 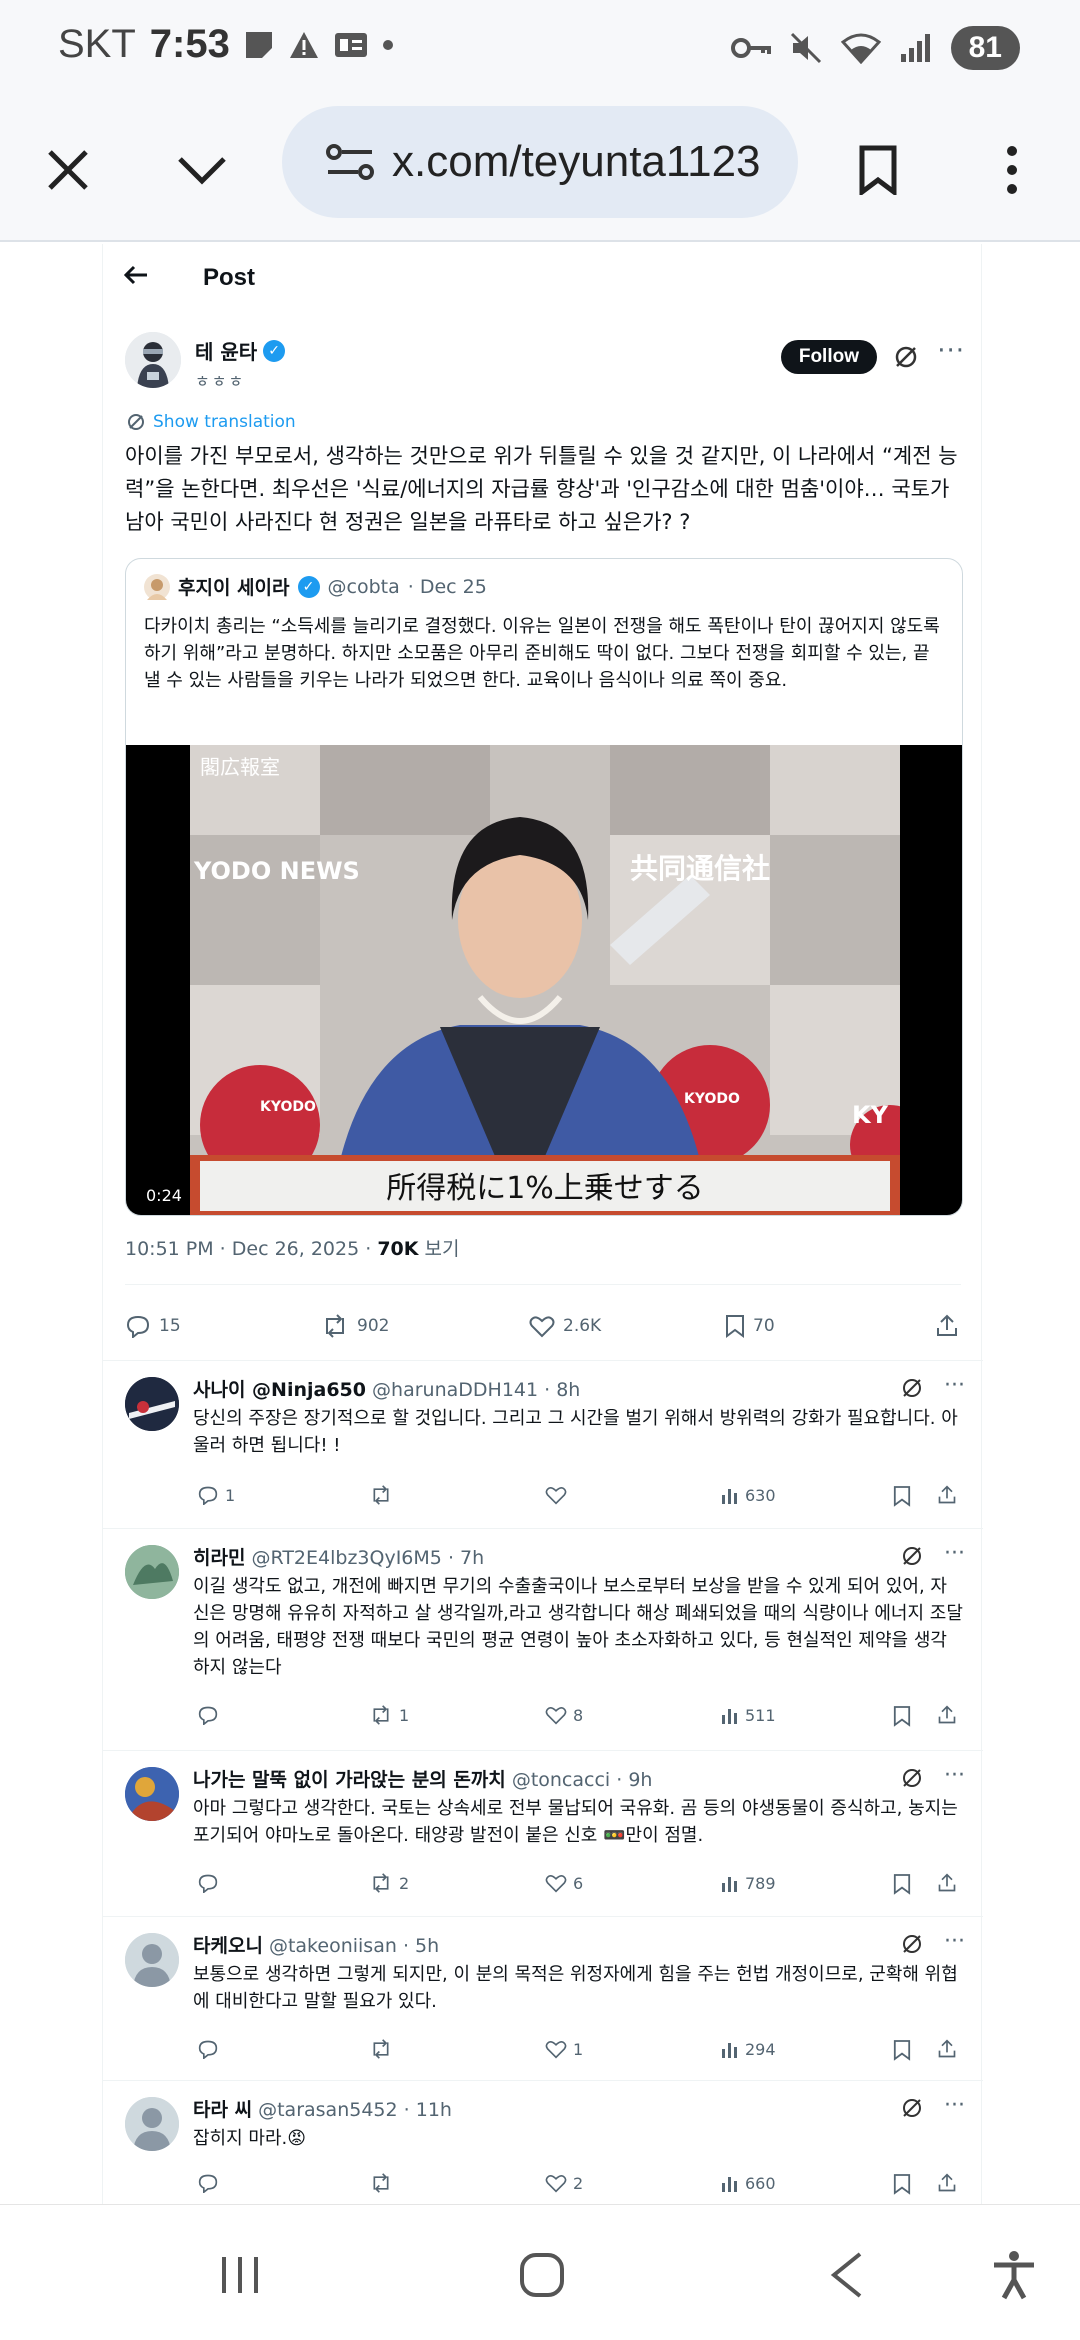 I want to click on reply-author: 나가는 말뚝 없이 가라앉는 분의 돈까치, so click(x=349, y=1780).